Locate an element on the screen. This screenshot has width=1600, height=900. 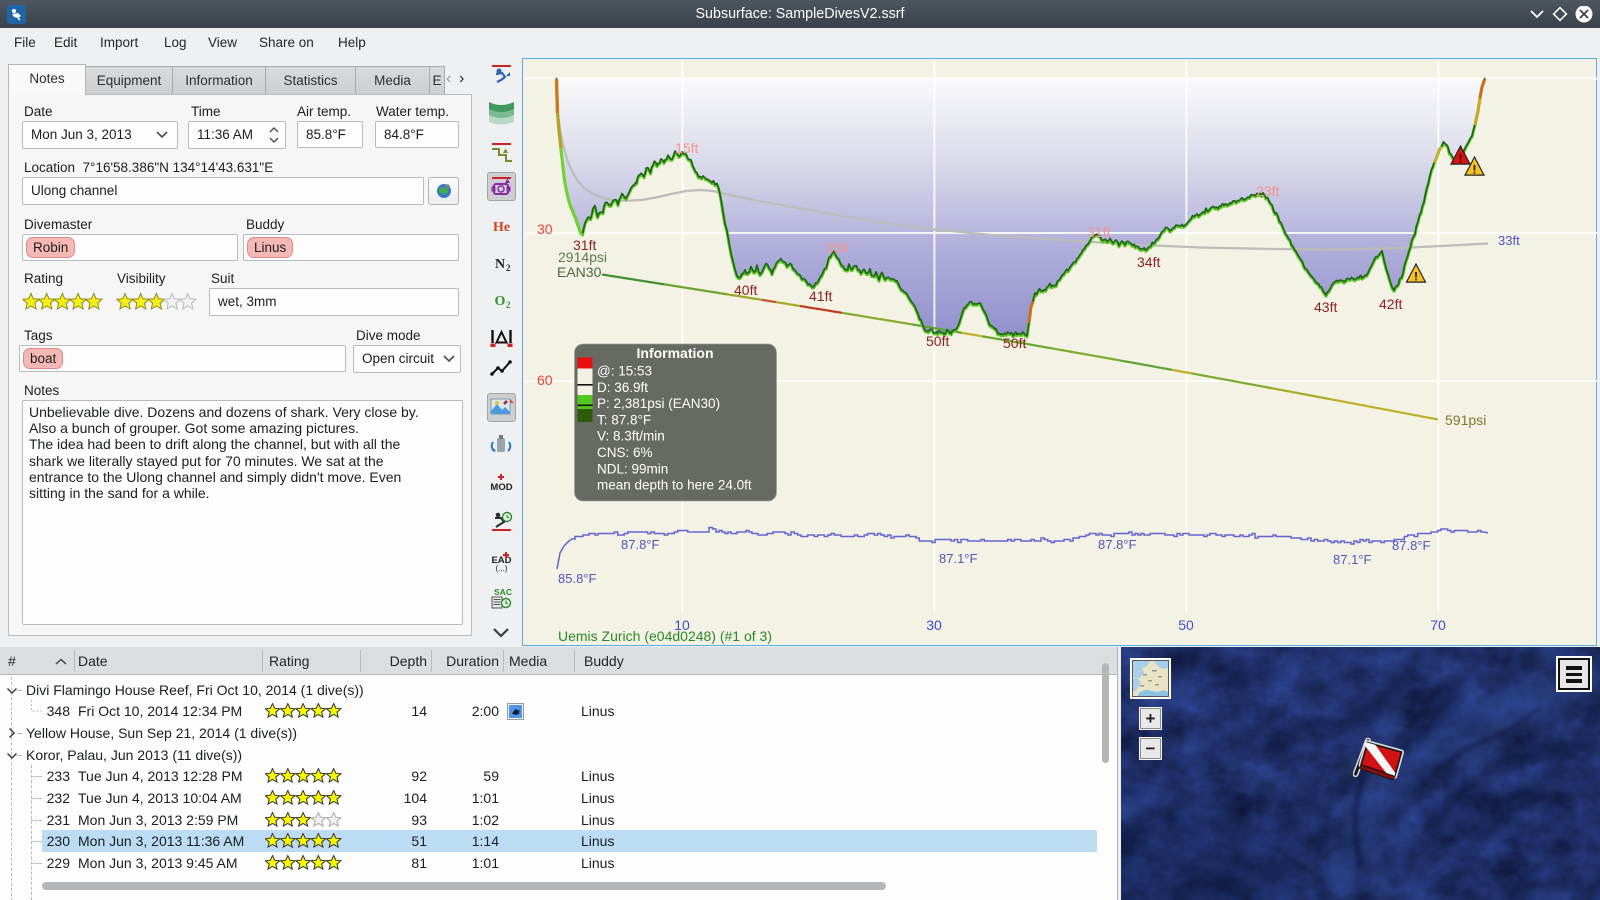
svg-text: MOD is located at coordinates (501, 487).